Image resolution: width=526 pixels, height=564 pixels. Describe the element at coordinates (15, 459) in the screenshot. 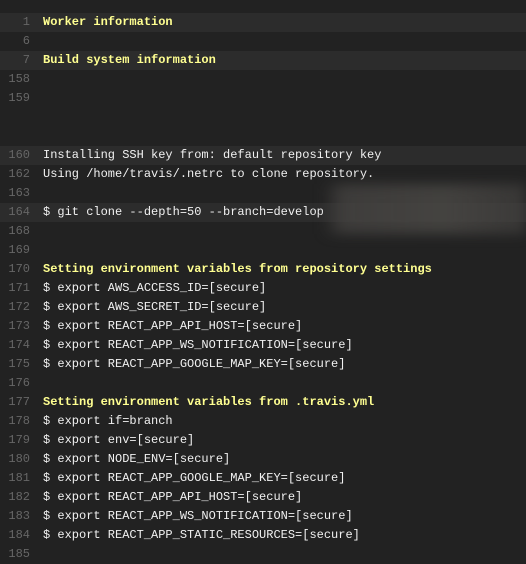

I see `line-number-link: 180` at that location.